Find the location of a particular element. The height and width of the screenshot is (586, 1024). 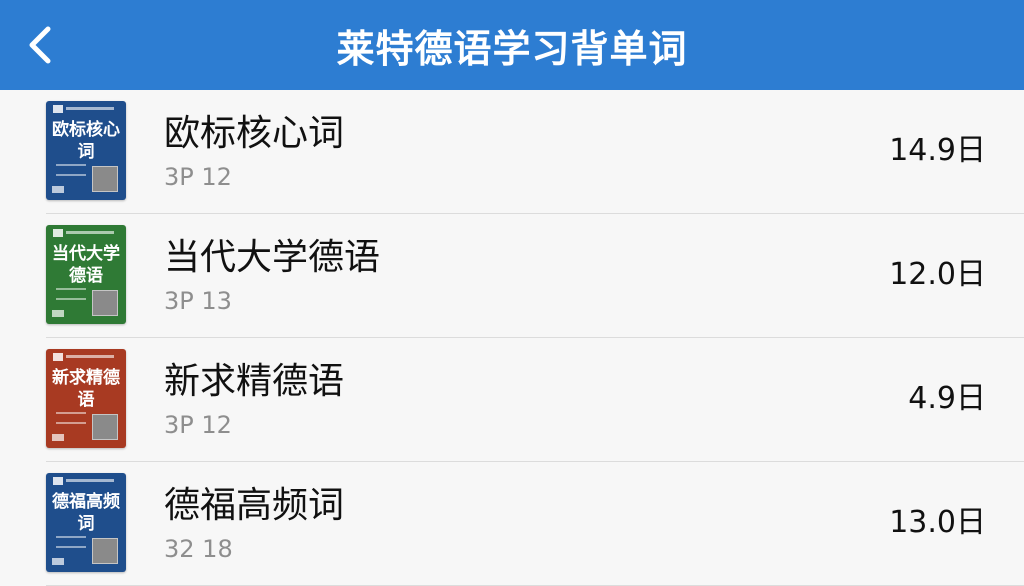

book-cover: 德福高频词 is located at coordinates (86, 522).